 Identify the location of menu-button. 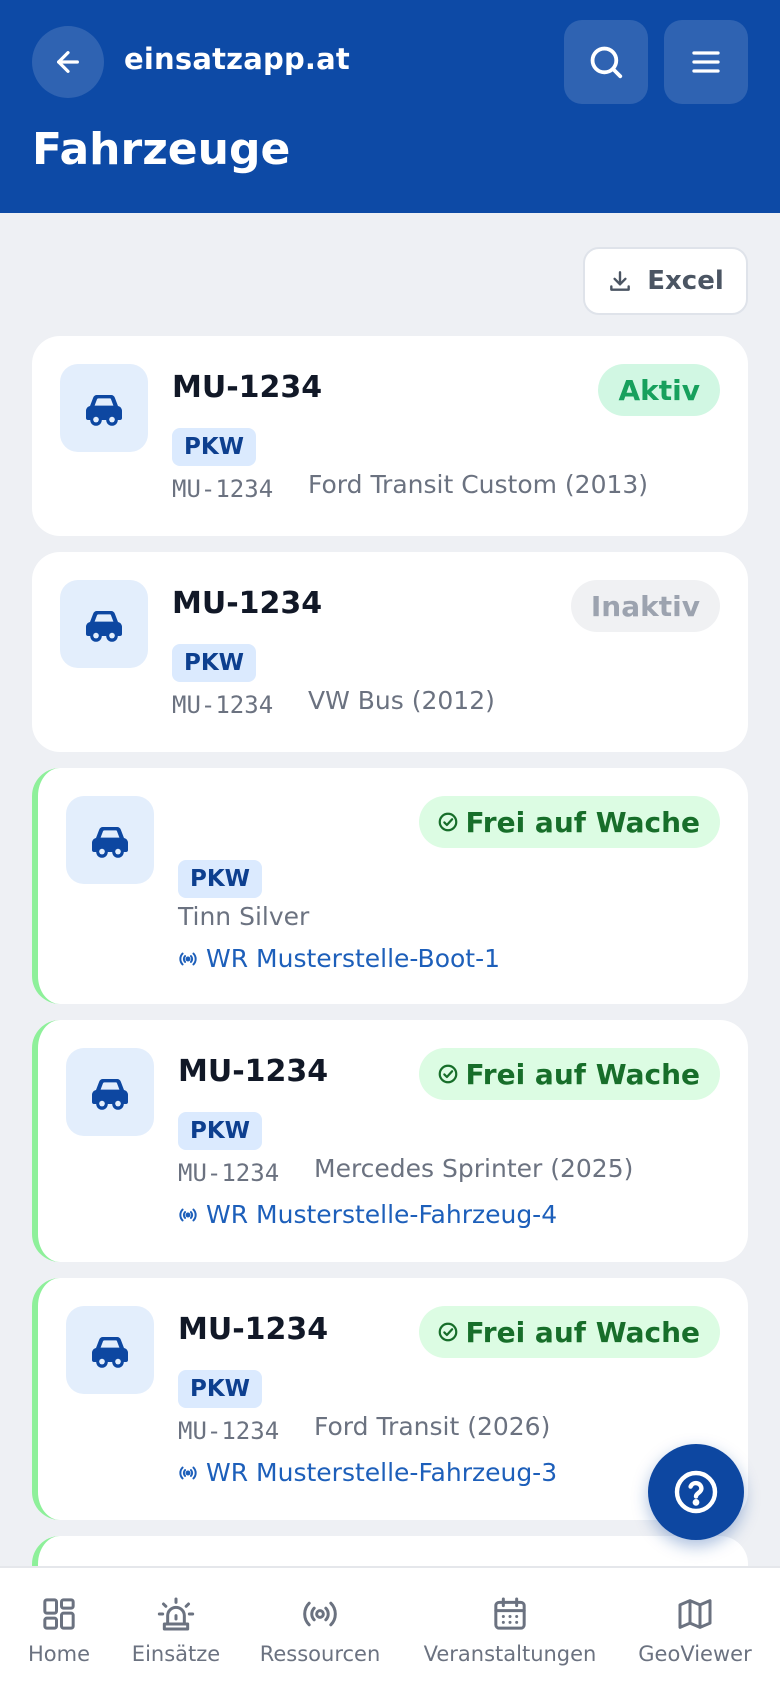
(706, 62).